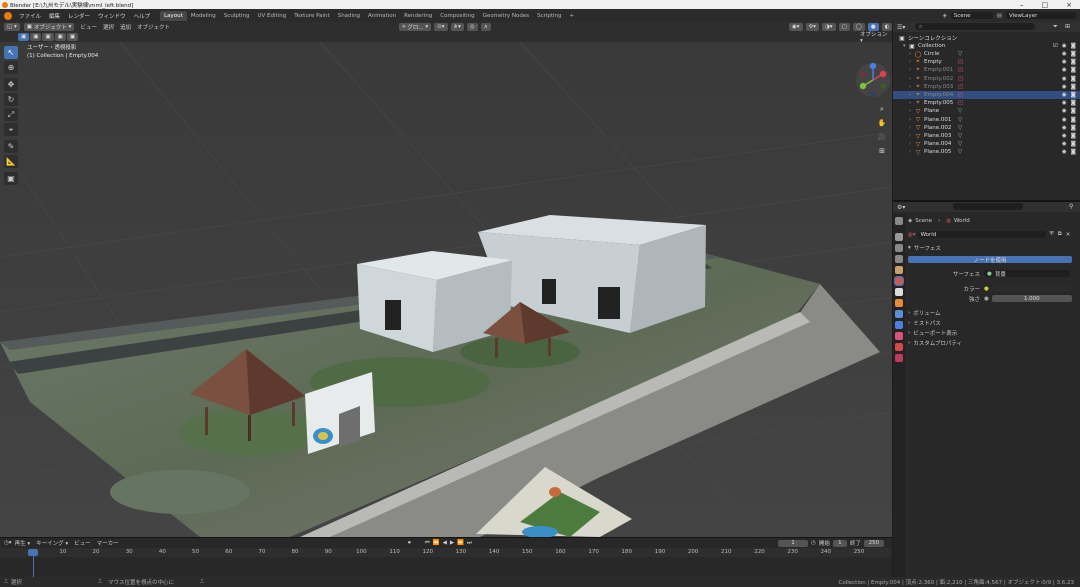 Image resolution: width=1080 pixels, height=587 pixels. Describe the element at coordinates (460, 543) in the screenshot. I see `next-key-icon: ⏩` at that location.